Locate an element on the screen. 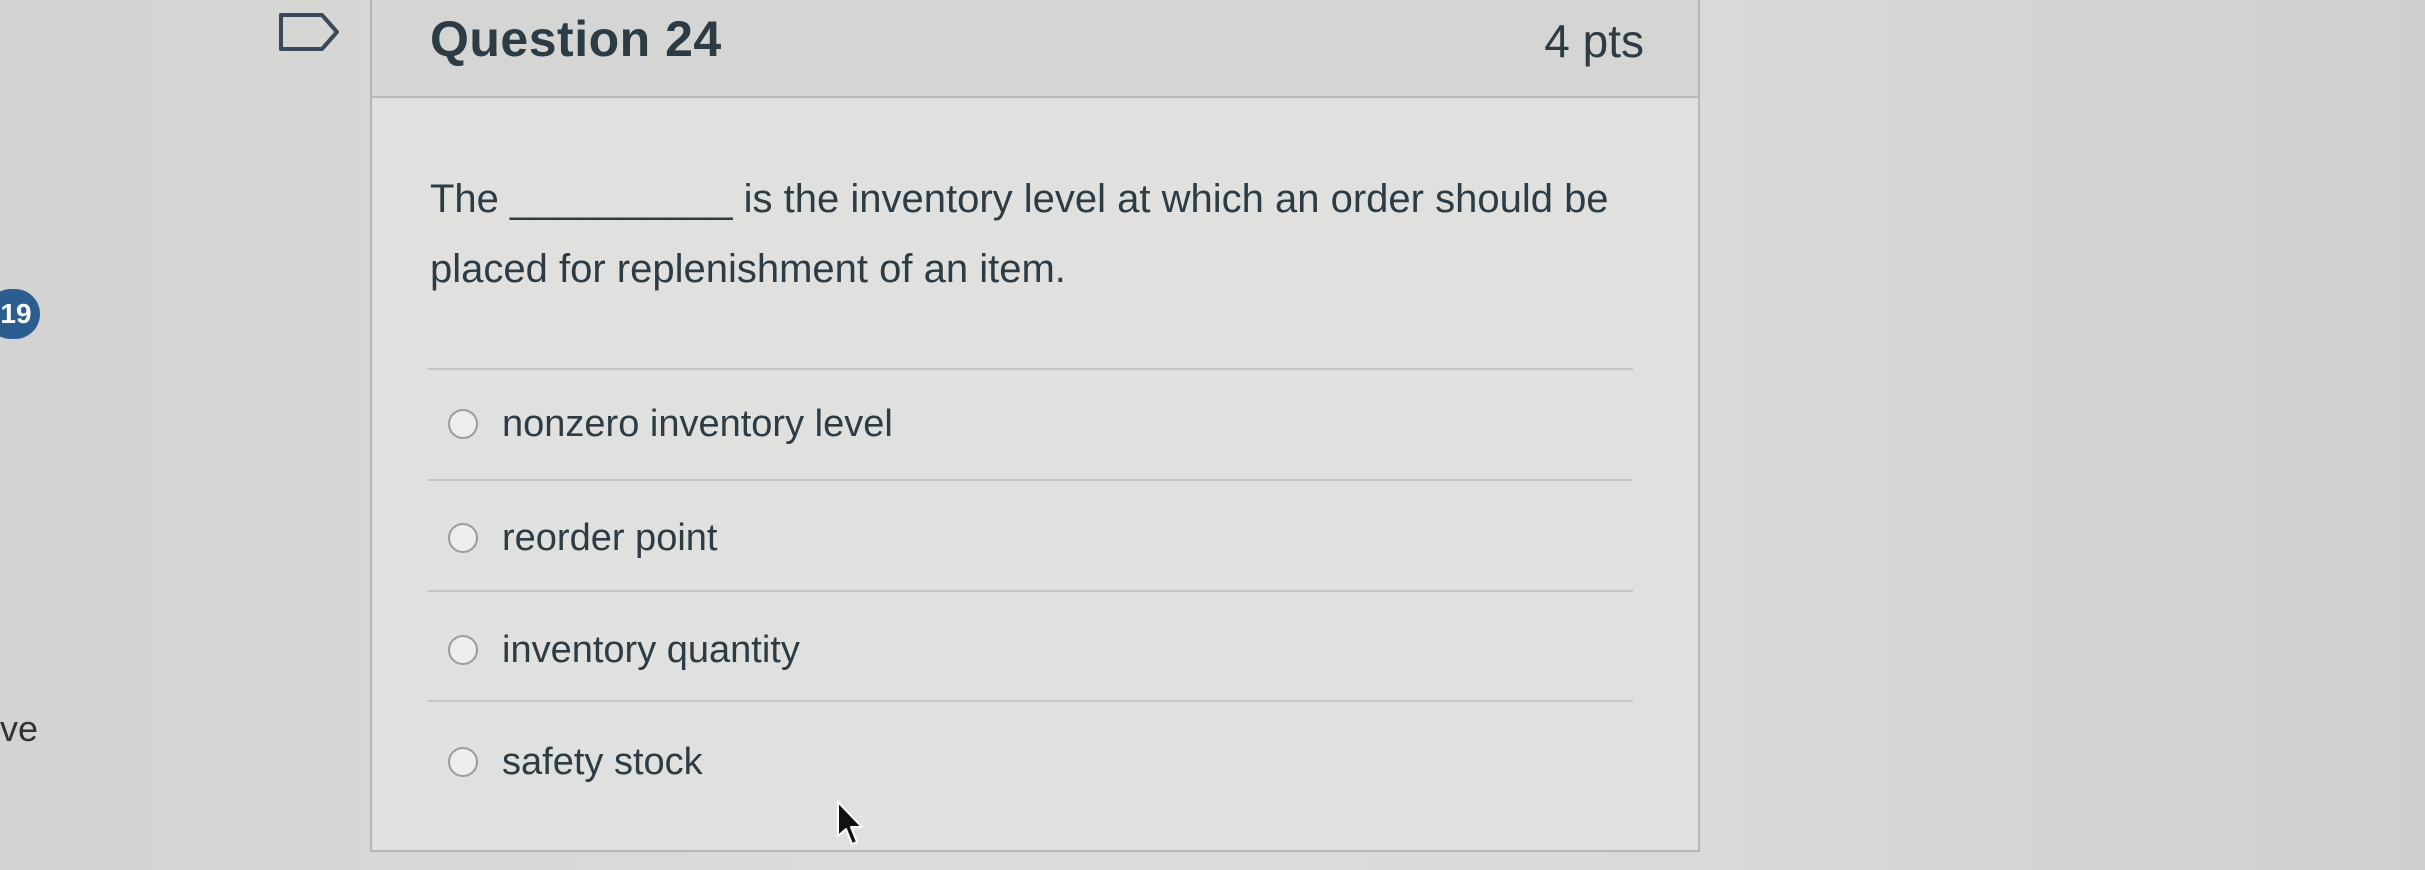 The image size is (2425, 870). answer-label: reorder point is located at coordinates (610, 537).